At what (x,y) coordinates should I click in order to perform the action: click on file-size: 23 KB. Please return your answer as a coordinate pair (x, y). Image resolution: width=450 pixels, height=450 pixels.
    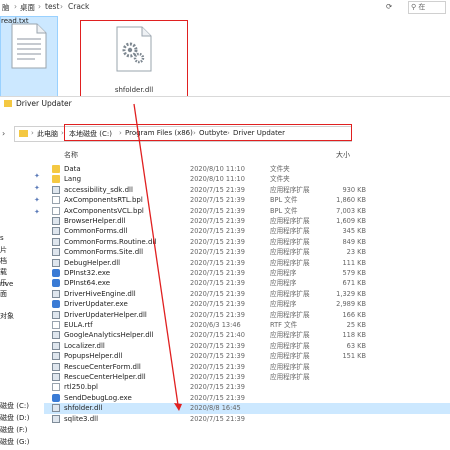
    Looking at the image, I should click on (356, 252).